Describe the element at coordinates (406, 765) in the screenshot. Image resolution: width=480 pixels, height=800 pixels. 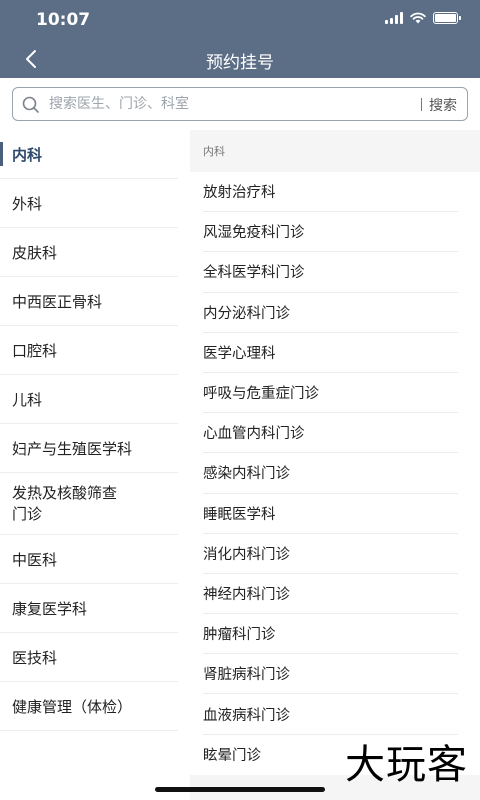
I see `watermark-text: 大玩客` at that location.